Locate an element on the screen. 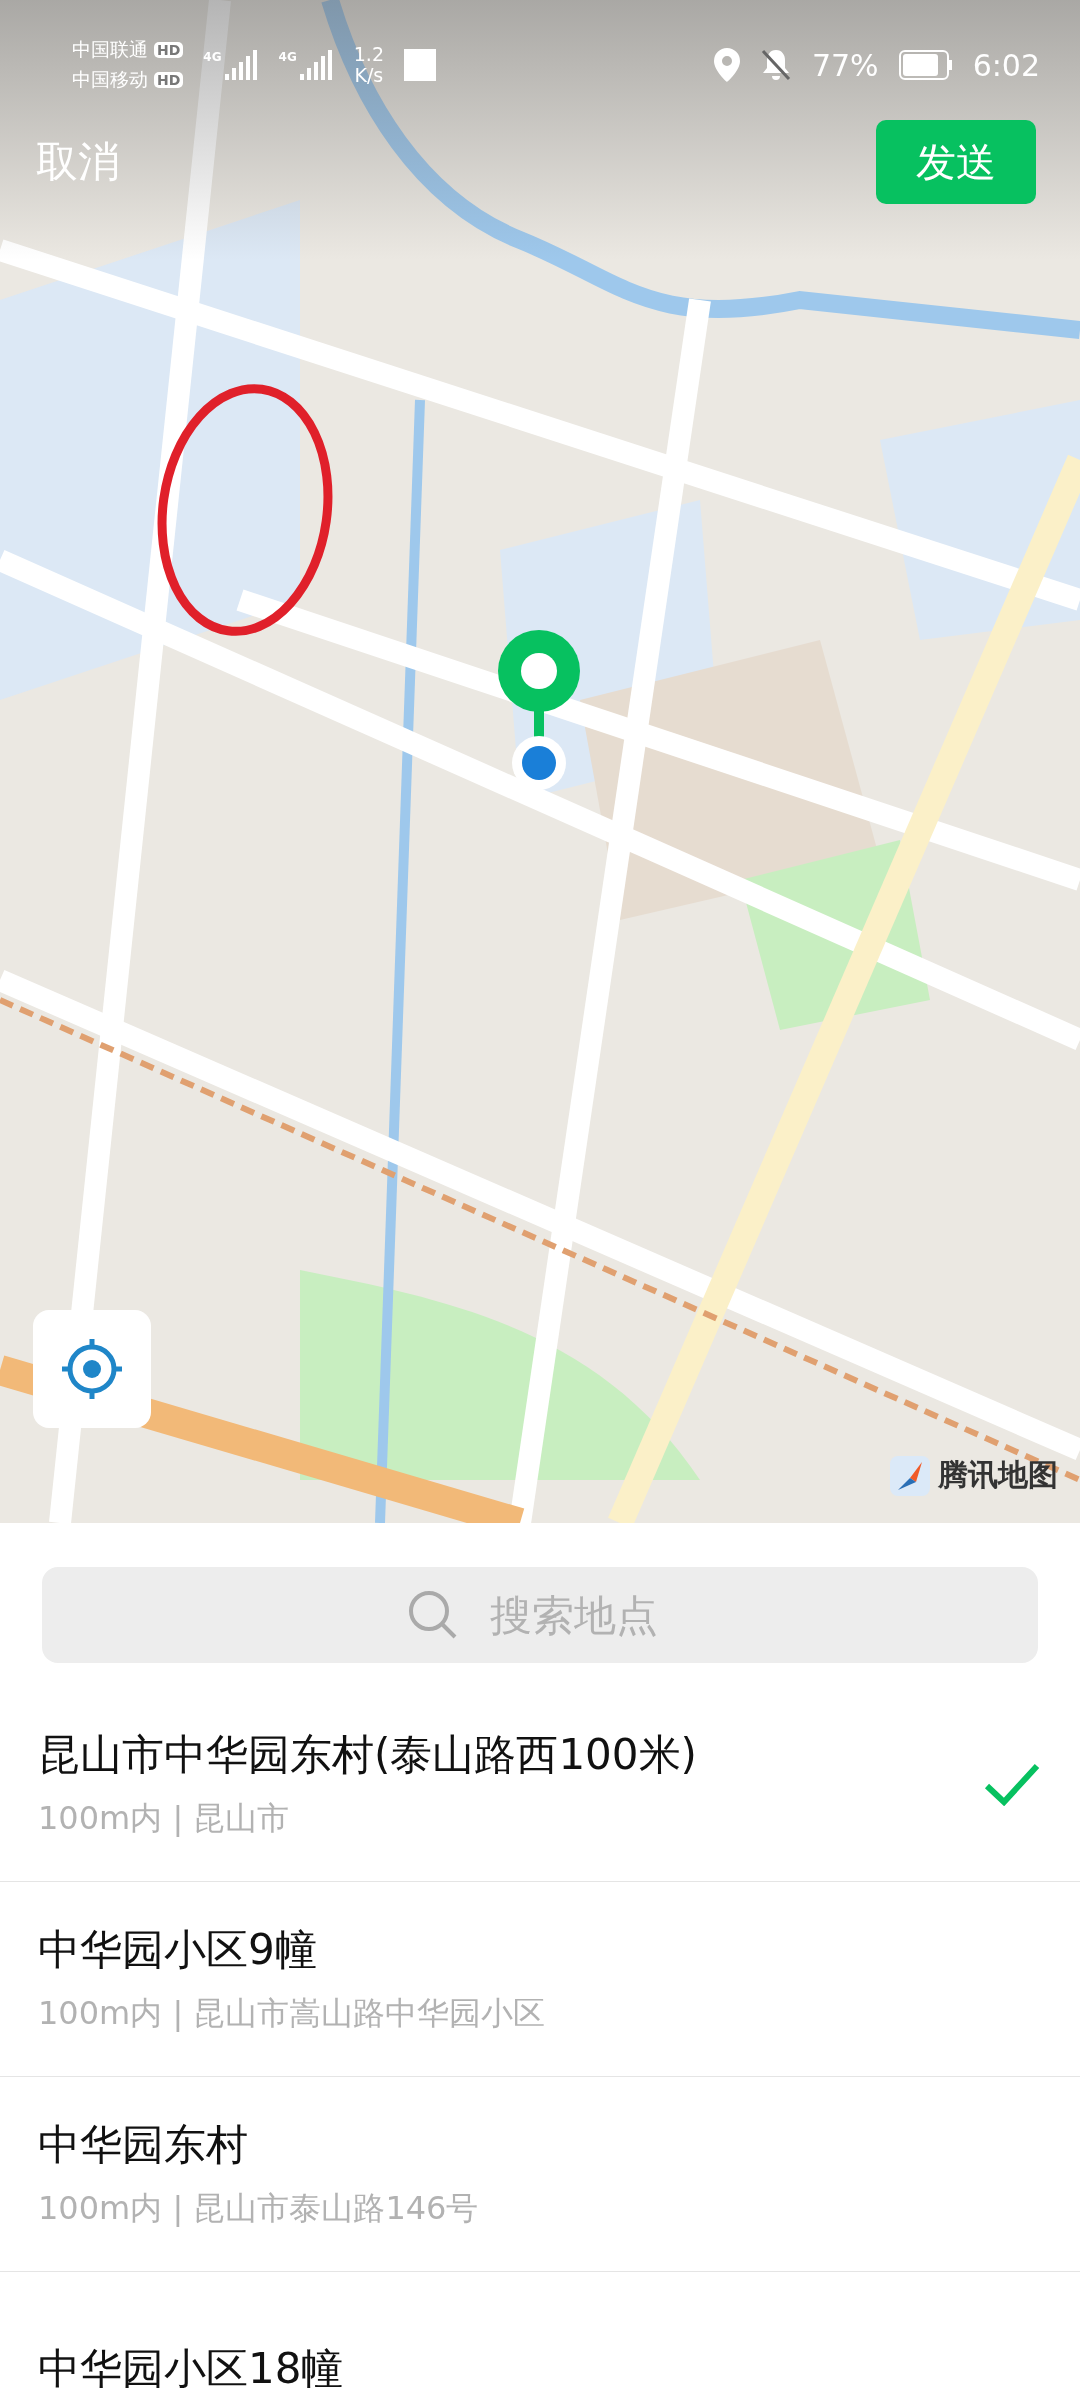  search-field: 搜索地点 is located at coordinates (540, 1615).